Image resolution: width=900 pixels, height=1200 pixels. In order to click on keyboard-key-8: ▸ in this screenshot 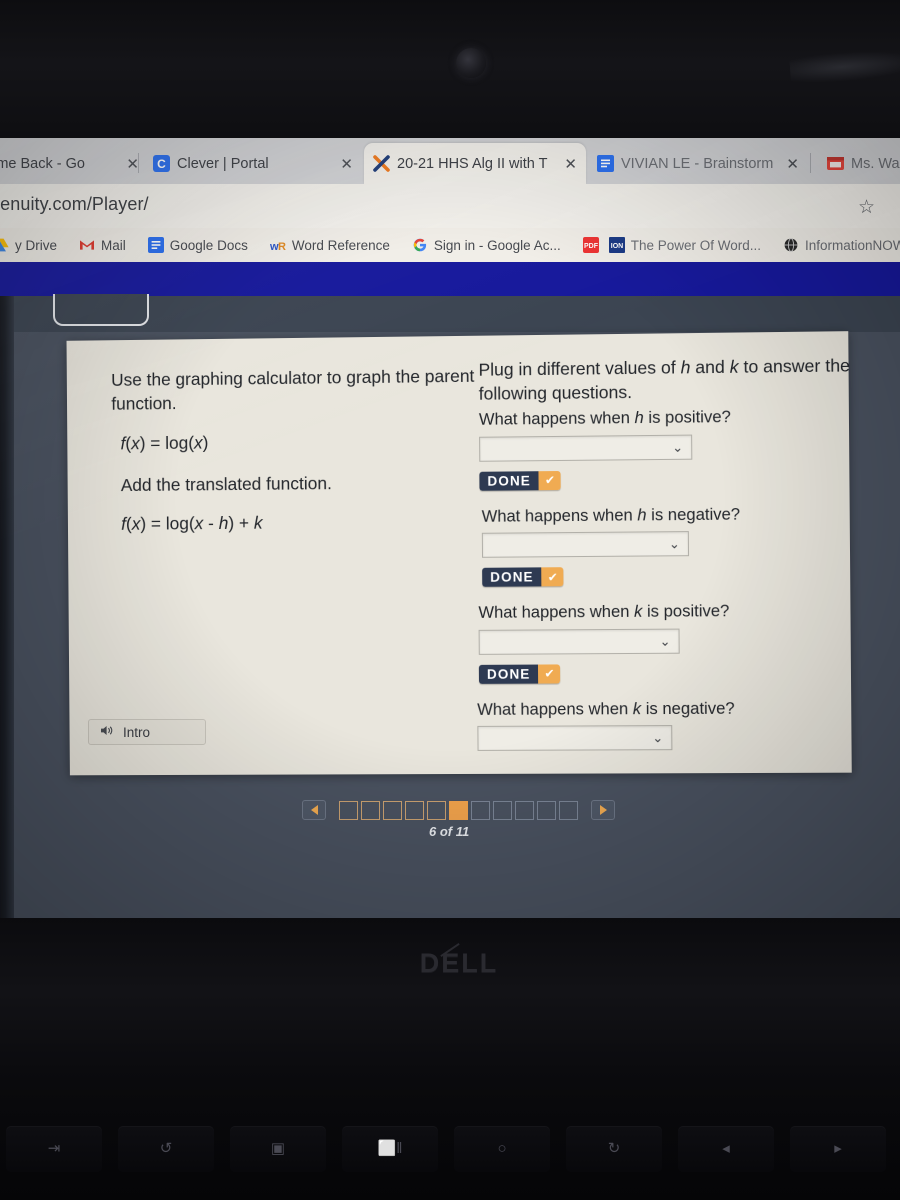, I will do `click(838, 1149)`.